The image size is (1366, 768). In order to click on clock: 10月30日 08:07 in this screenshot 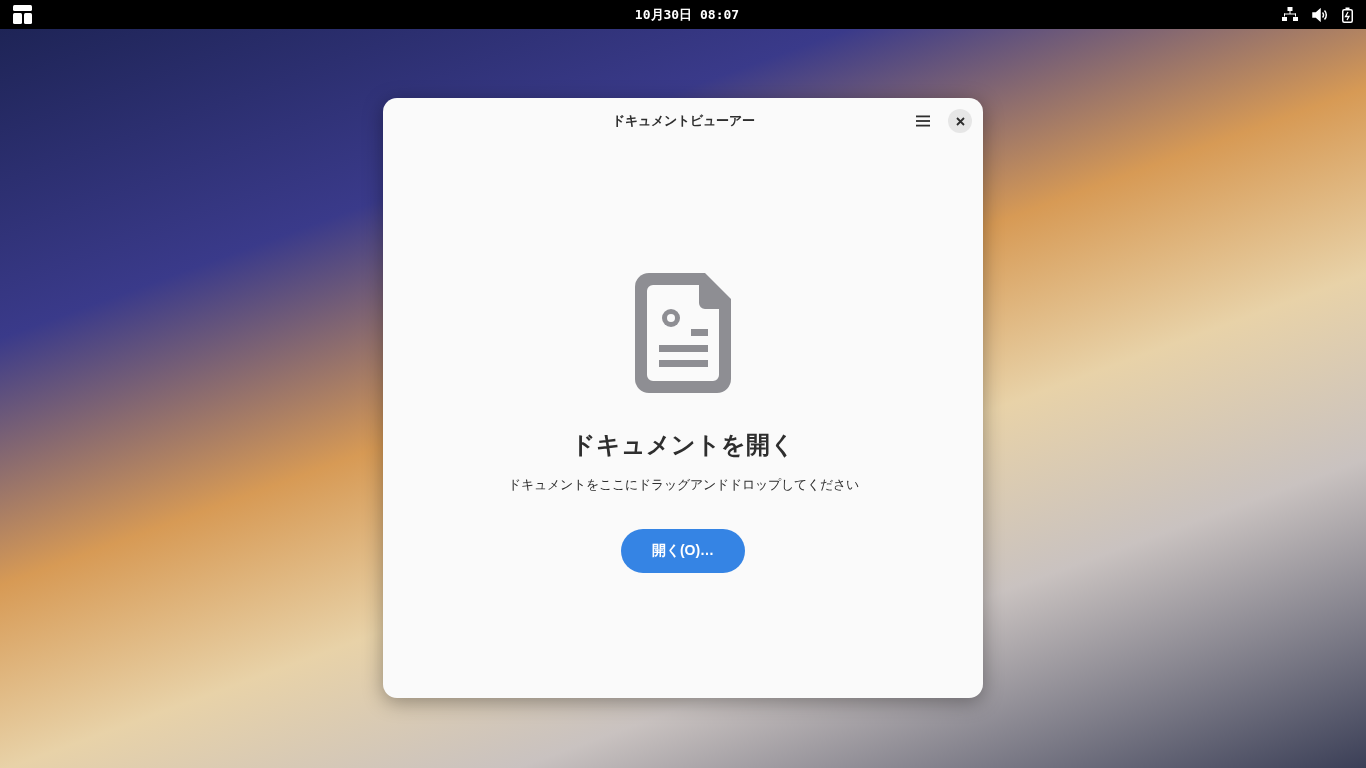, I will do `click(687, 14)`.